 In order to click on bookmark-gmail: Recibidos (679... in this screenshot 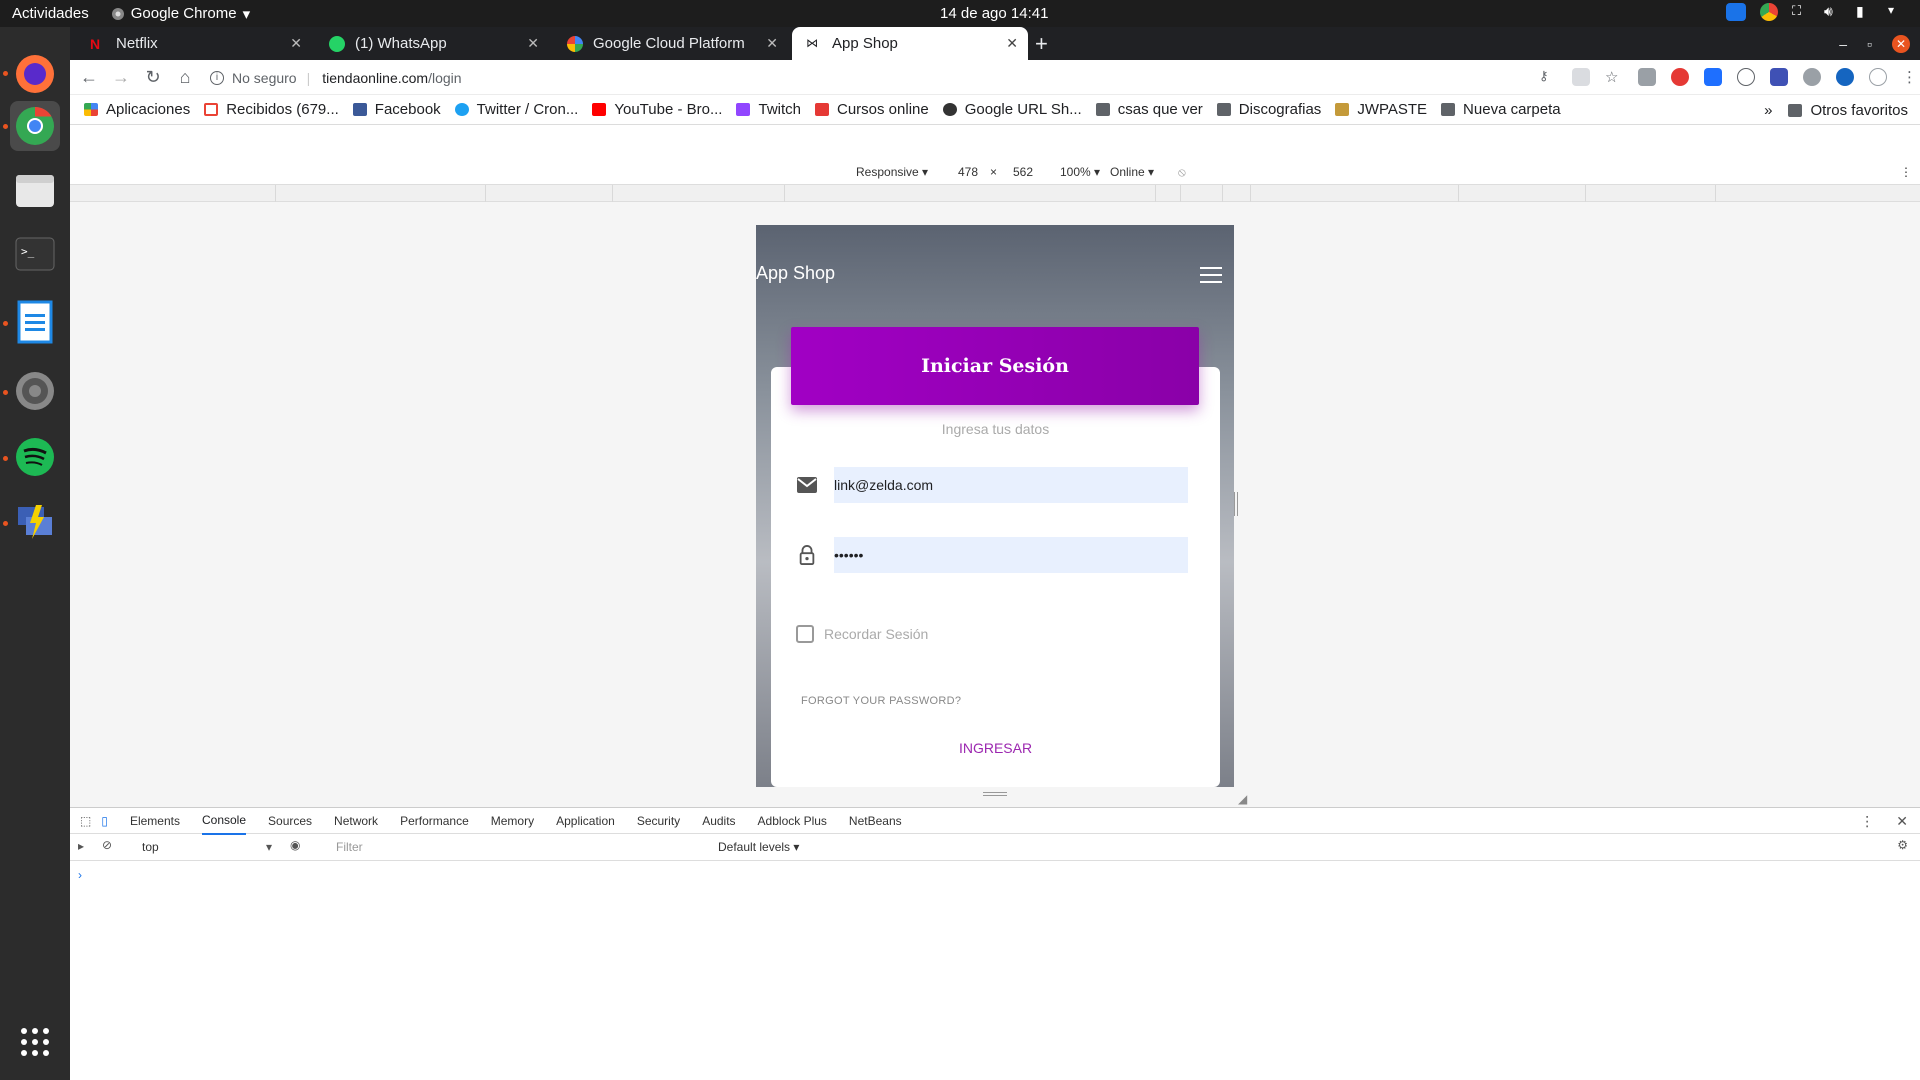, I will do `click(271, 109)`.